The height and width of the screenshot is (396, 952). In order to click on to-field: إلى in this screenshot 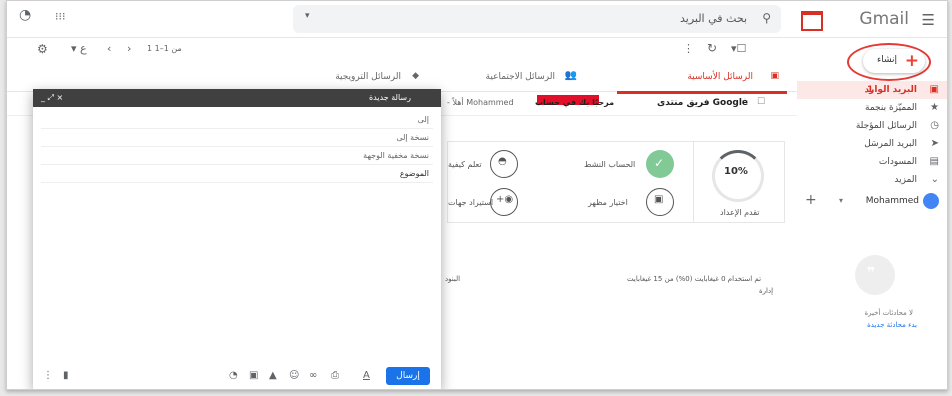, I will do `click(237, 120)`.